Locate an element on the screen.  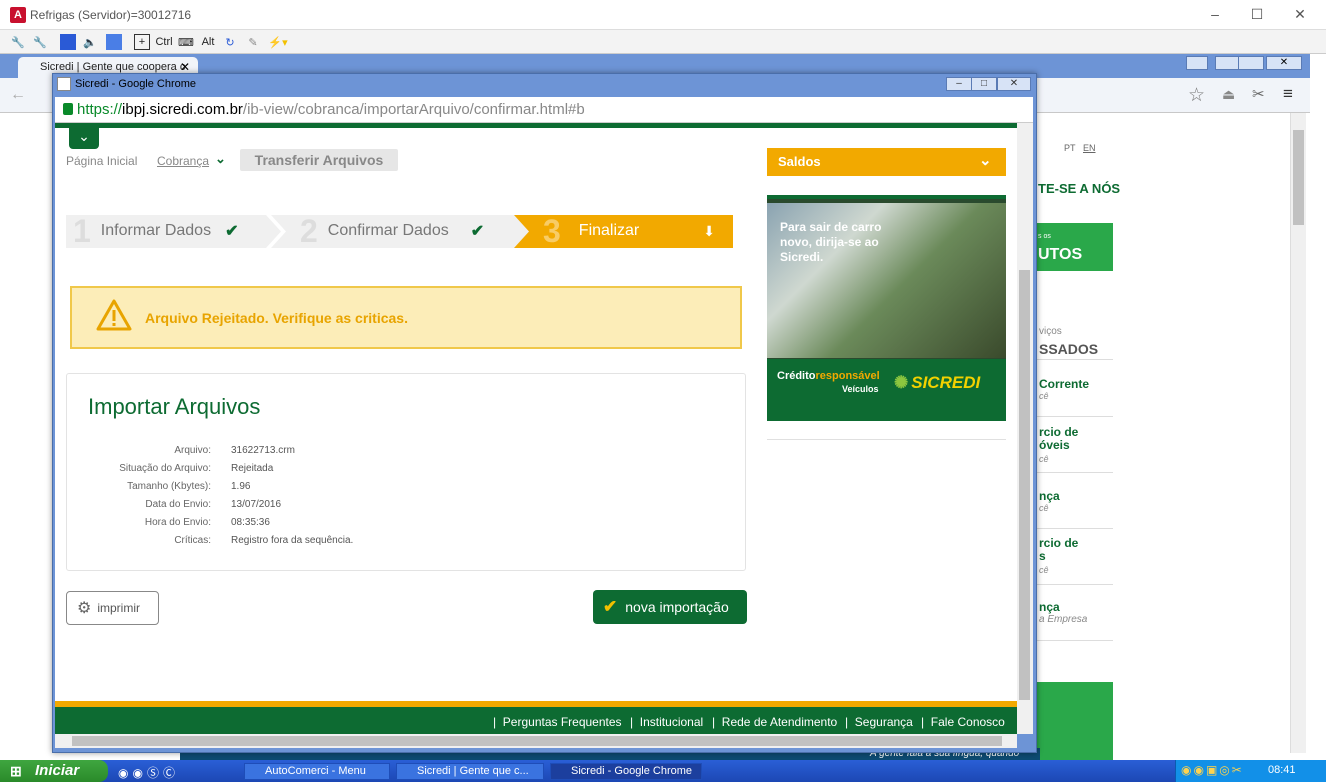
popup-close-icon: ✕ is located at coordinates (1014, 84).